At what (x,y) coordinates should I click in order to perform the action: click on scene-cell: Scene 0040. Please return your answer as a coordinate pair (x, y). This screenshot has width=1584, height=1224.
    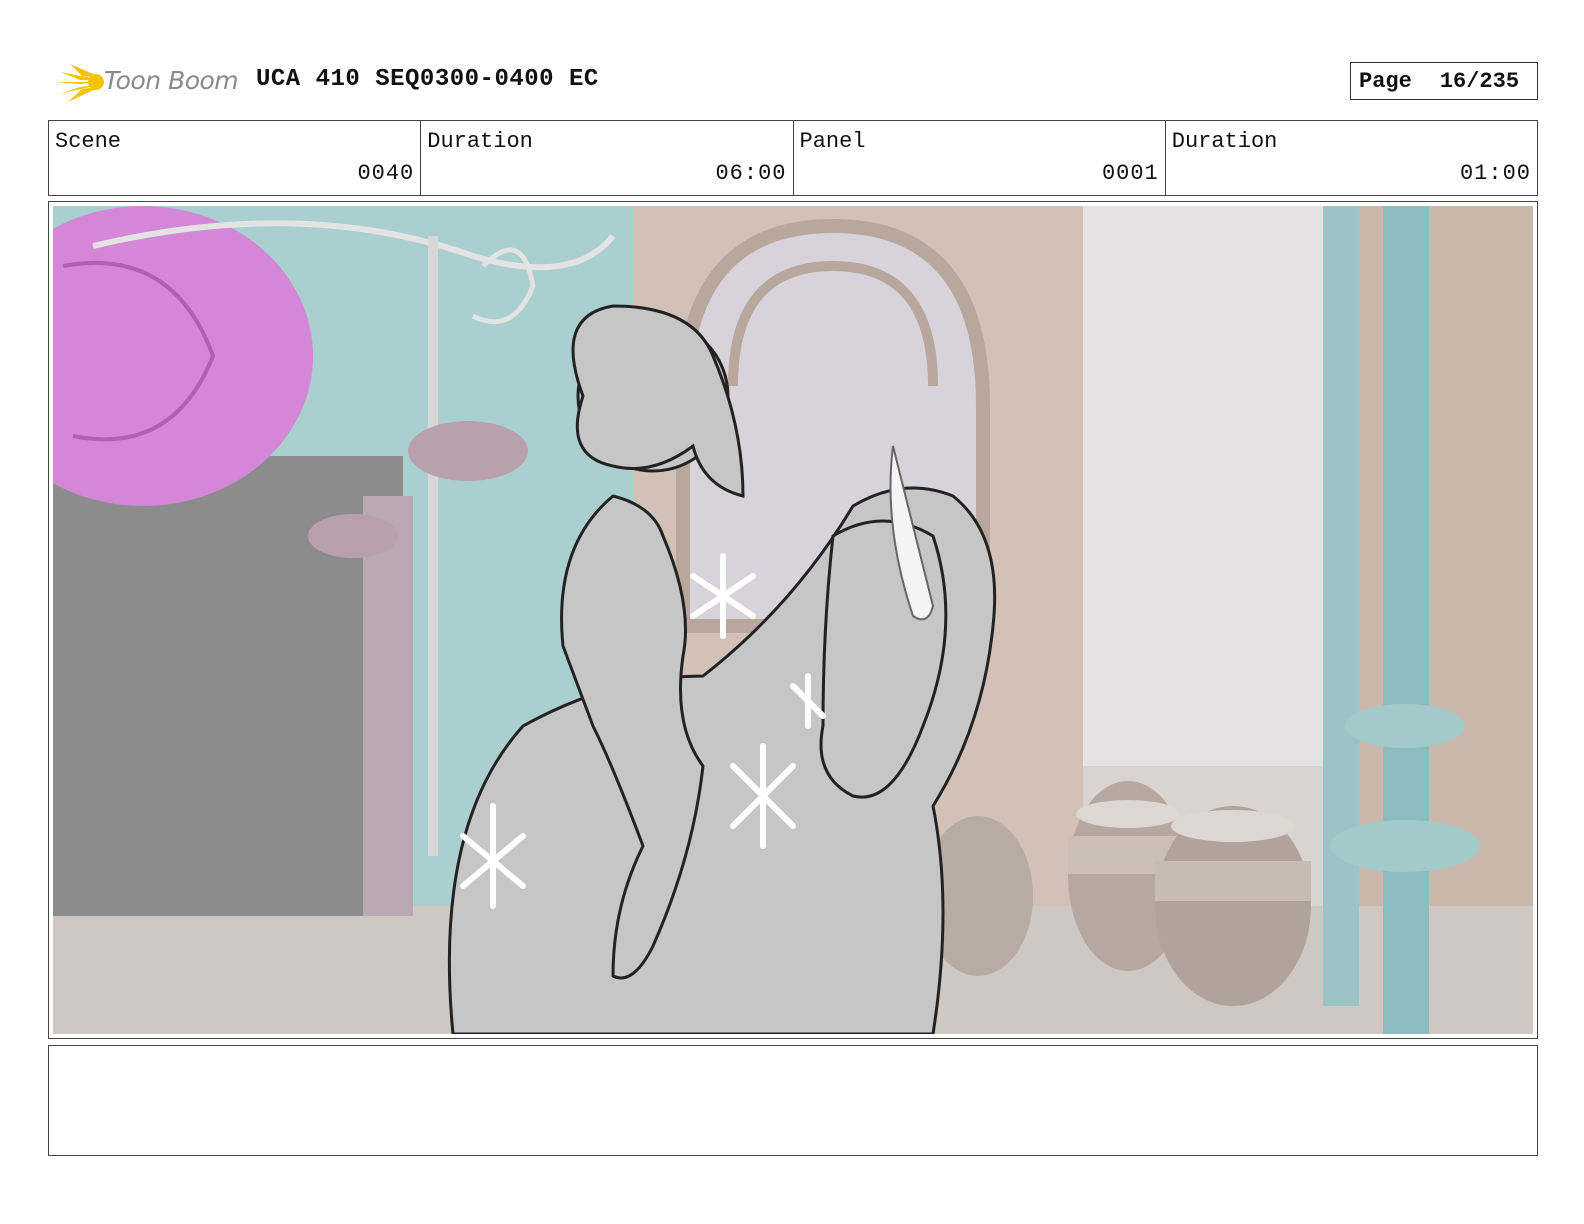
    Looking at the image, I should click on (235, 158).